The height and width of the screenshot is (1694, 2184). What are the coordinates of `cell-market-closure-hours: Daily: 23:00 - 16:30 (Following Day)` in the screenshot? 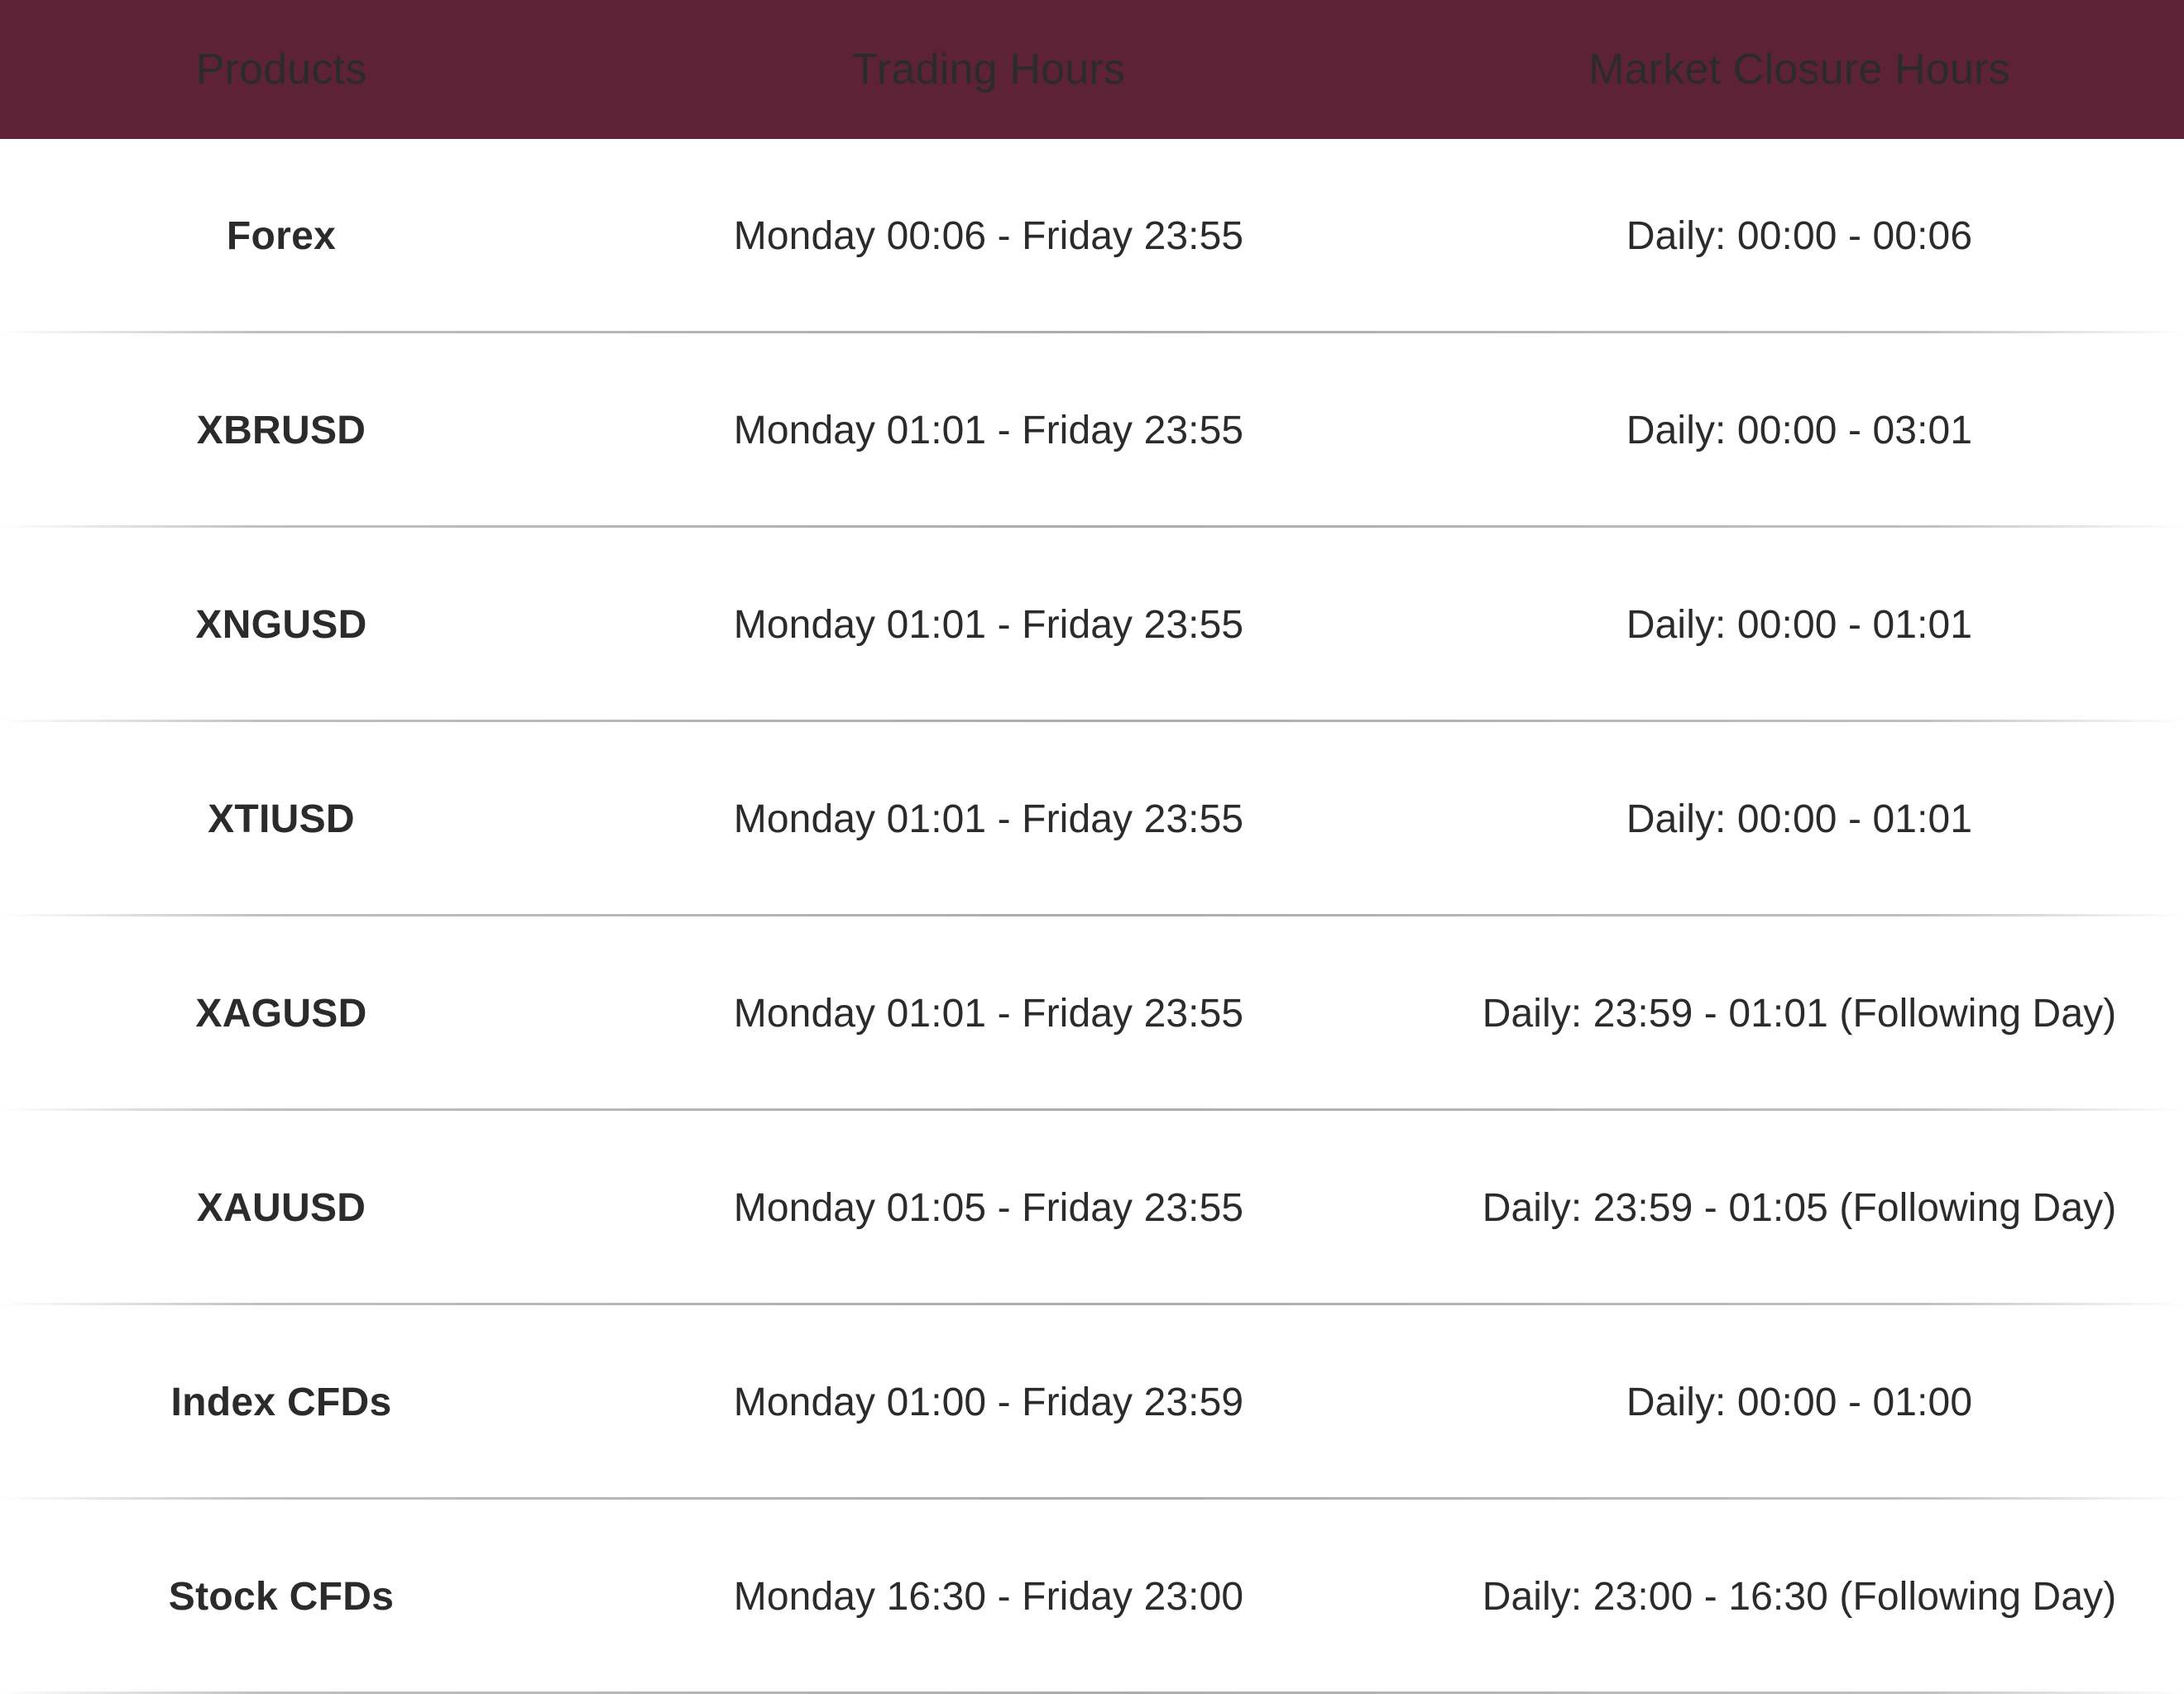 It's located at (1799, 1596).